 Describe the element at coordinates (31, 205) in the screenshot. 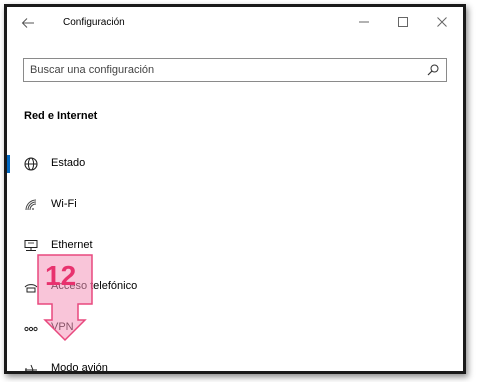

I see `wifi-icon` at that location.